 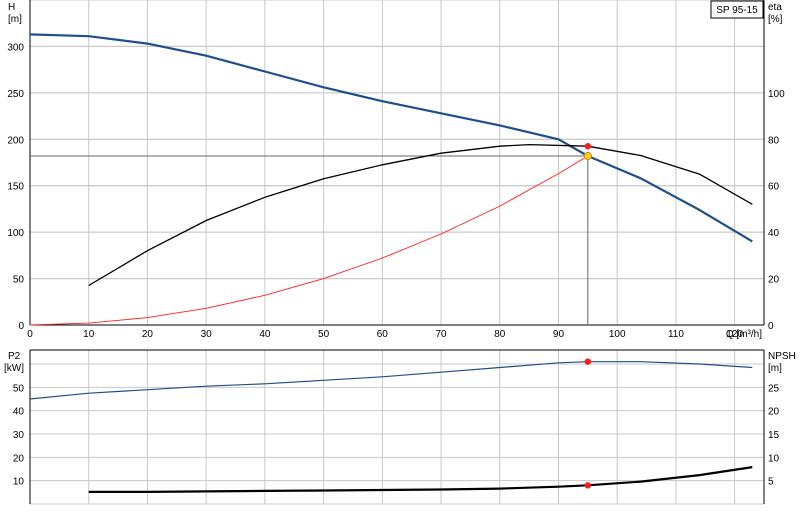 What do you see at coordinates (207, 334) in the screenshot?
I see `top-x-tick-label: 30` at bounding box center [207, 334].